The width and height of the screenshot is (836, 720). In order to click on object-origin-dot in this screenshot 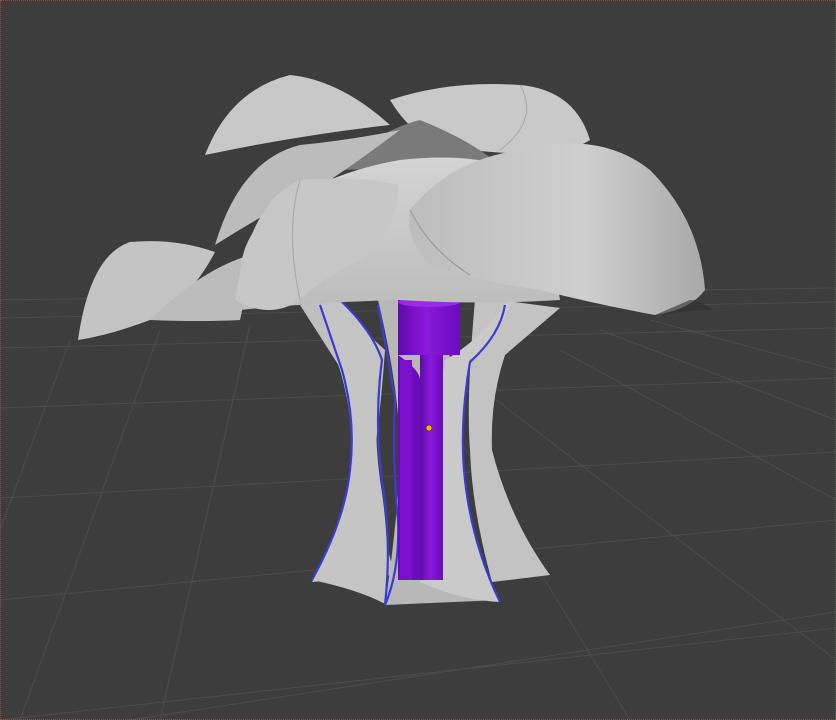, I will do `click(429, 428)`.